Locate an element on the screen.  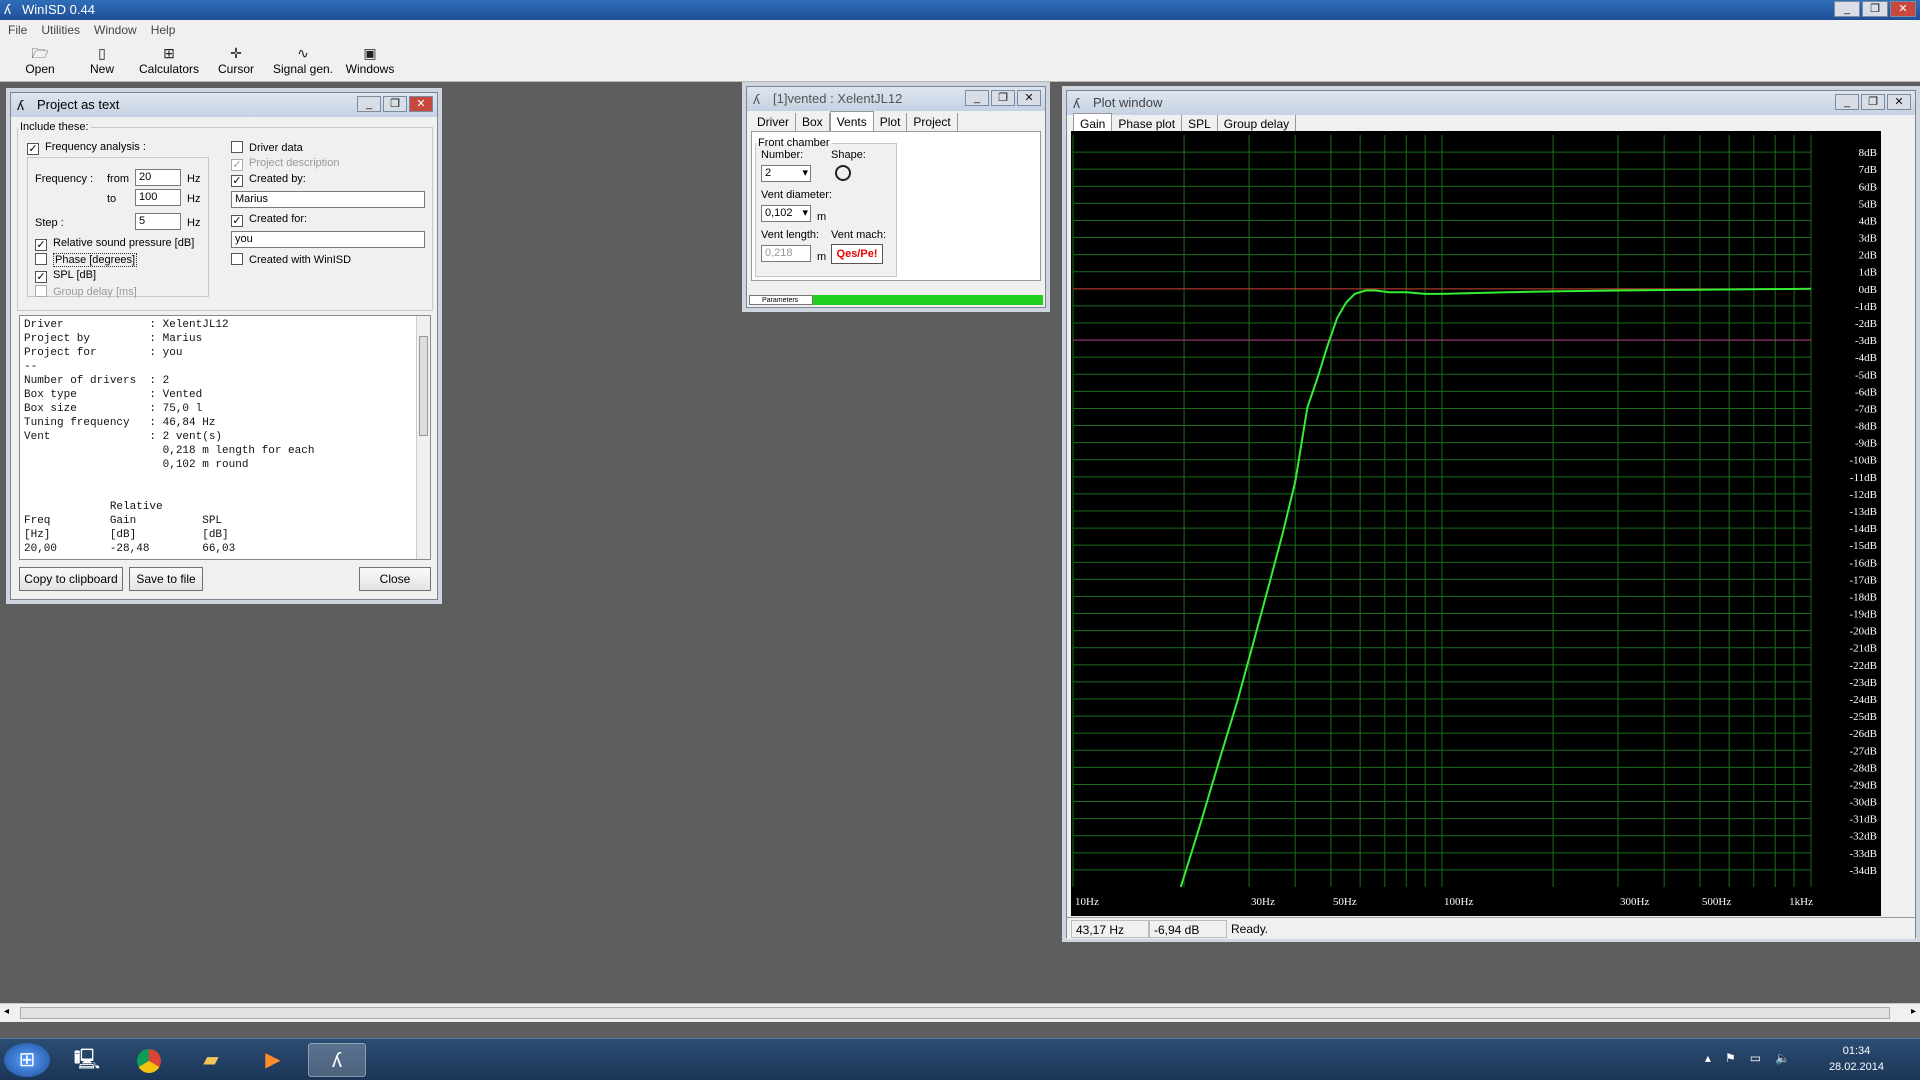
windows-button: ▣ Windows is located at coordinates (370, 60).